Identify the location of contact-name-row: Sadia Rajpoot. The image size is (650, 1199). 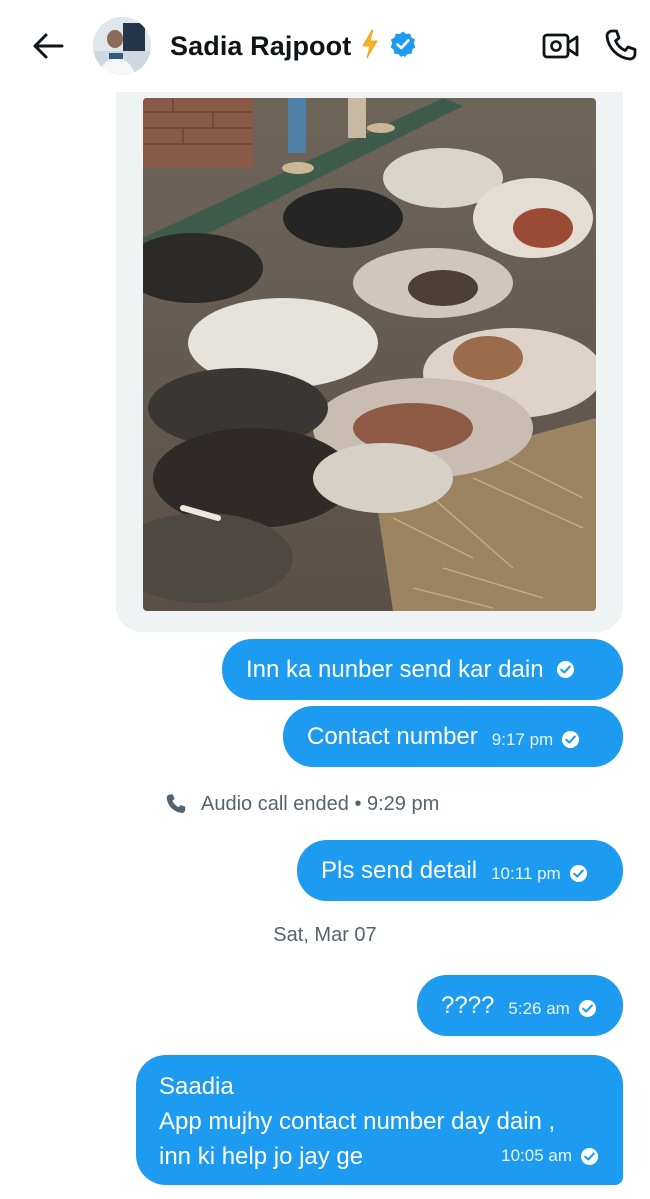
(293, 46).